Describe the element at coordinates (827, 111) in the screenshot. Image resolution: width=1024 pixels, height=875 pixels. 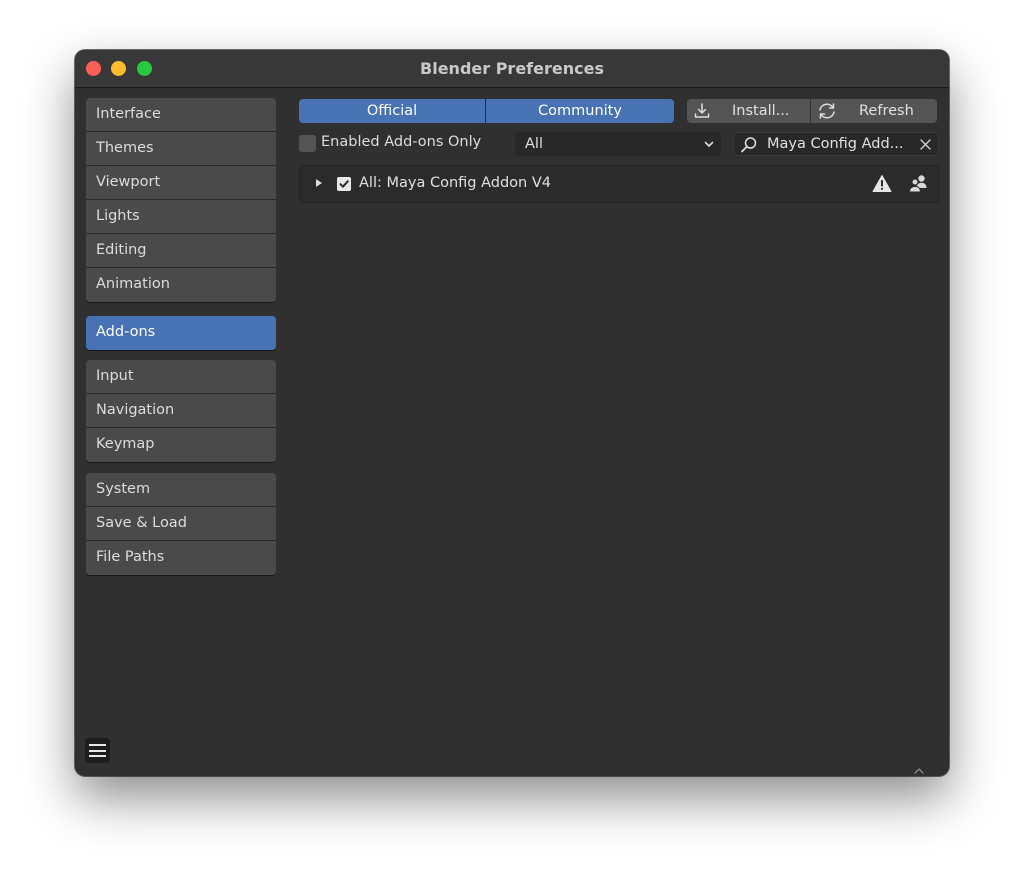
I see `refresh-icon` at that location.